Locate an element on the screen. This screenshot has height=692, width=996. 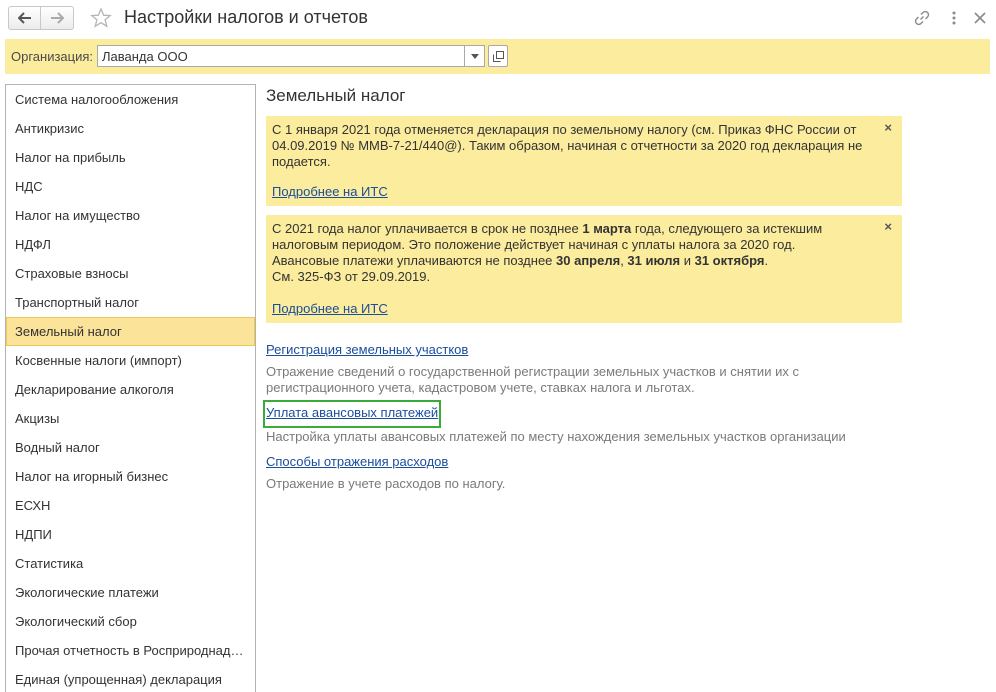
link-icon is located at coordinates (922, 18).